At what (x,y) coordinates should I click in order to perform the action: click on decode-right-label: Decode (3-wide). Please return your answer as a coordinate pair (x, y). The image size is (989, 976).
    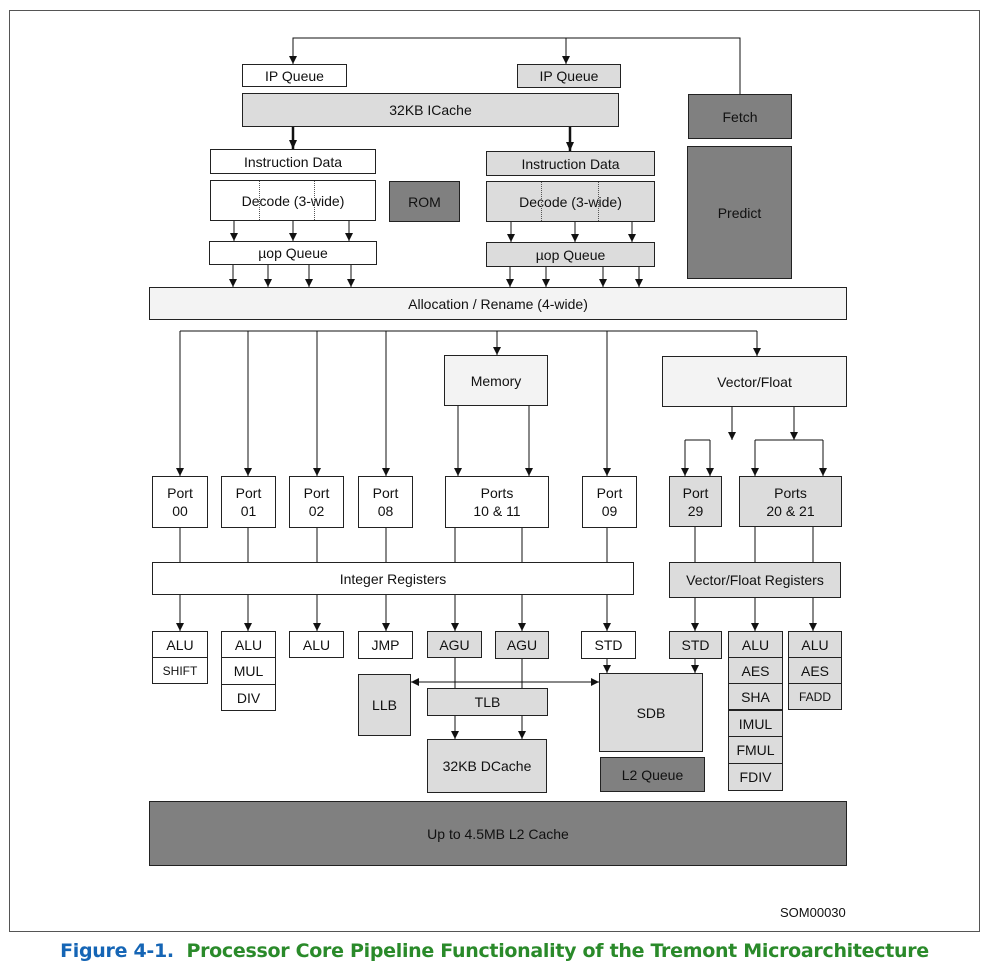
    Looking at the image, I should click on (570, 201).